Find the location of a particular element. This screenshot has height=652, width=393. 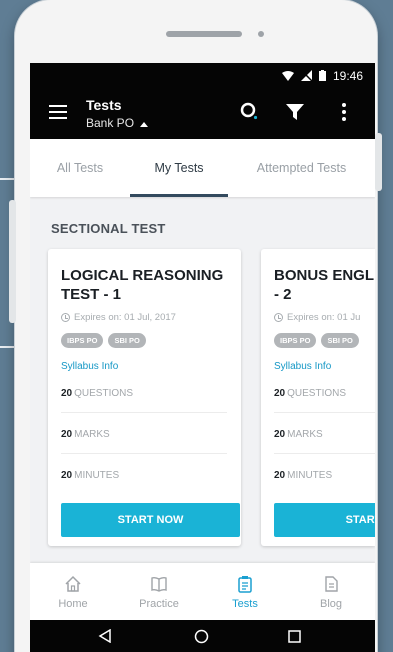

nav-item-tests: Tests is located at coordinates (245, 591).